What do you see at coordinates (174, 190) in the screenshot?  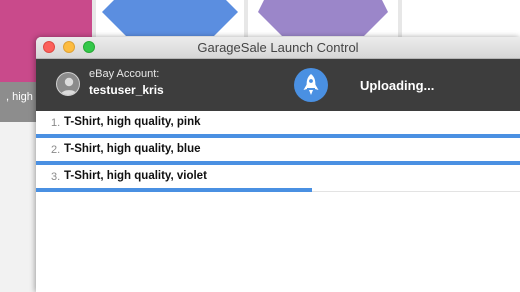 I see `progress-bar` at bounding box center [174, 190].